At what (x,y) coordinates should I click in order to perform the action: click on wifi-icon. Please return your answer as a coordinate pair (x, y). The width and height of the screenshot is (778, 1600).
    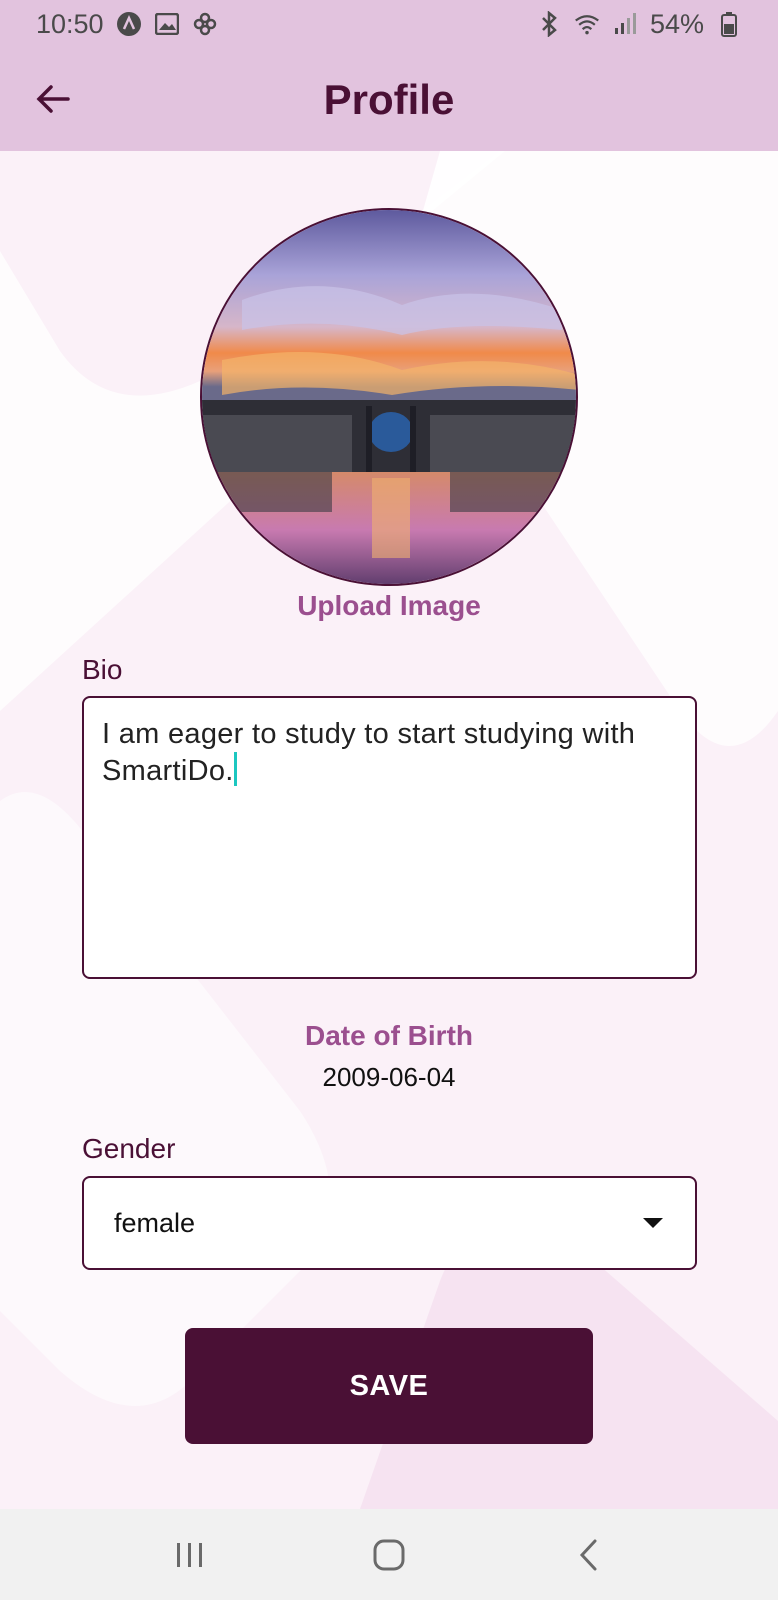
    Looking at the image, I should click on (587, 24).